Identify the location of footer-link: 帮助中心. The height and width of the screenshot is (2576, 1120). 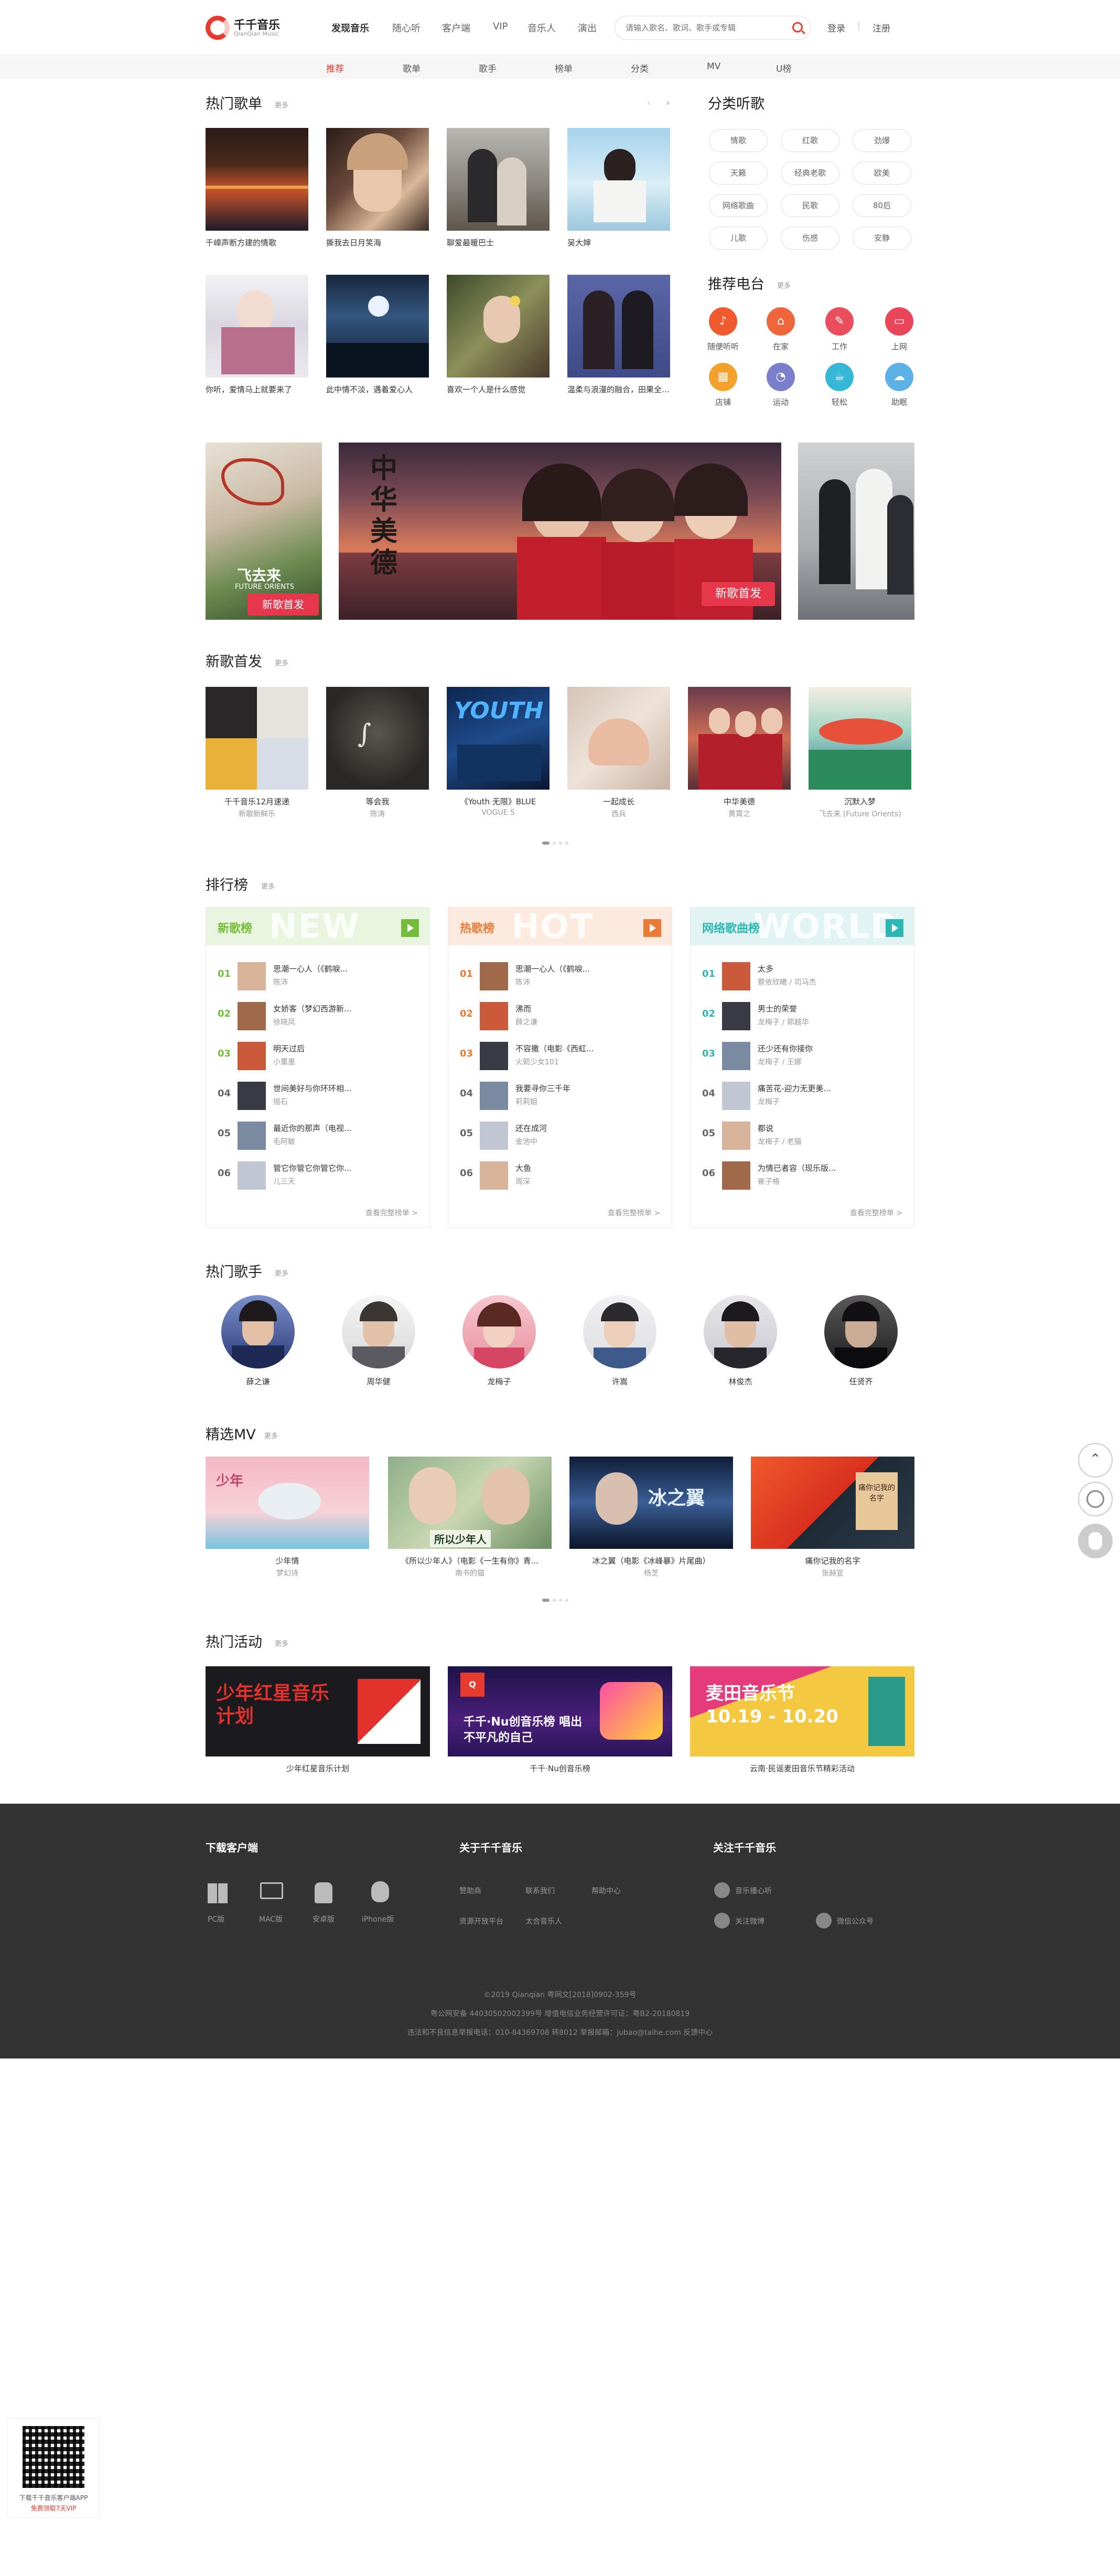
(606, 1890).